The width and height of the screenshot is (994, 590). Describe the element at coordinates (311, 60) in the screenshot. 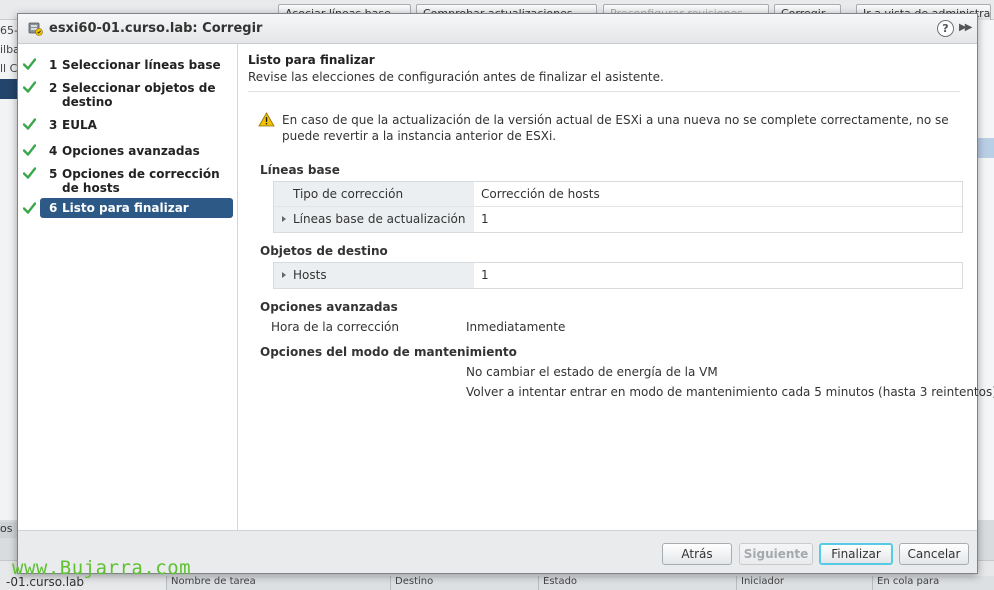

I see `page-title: Listo para finalizar` at that location.